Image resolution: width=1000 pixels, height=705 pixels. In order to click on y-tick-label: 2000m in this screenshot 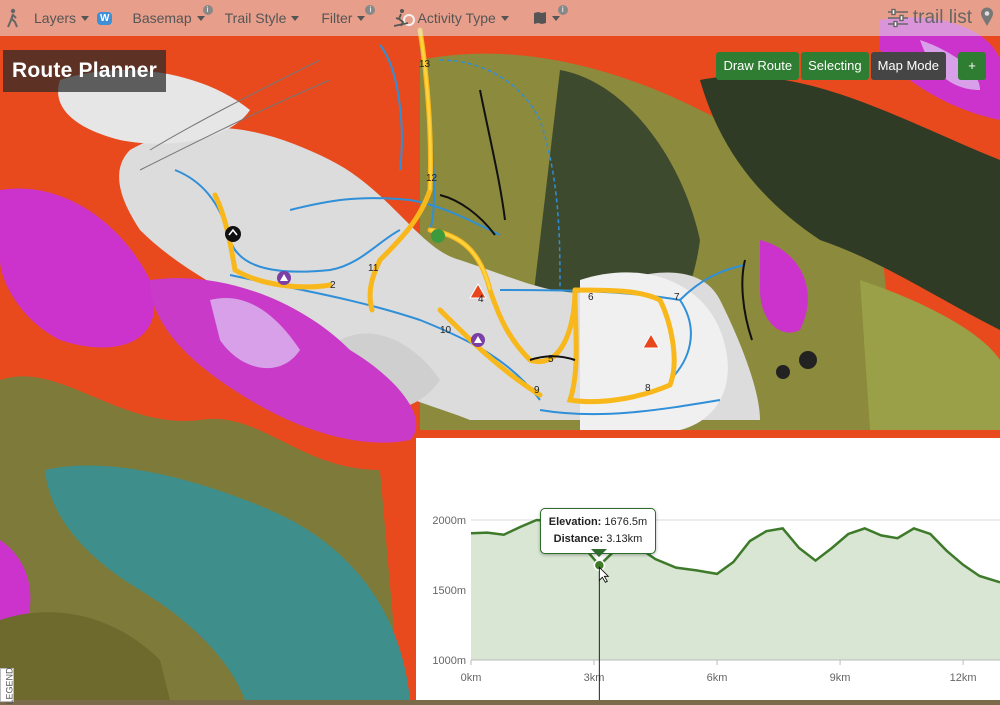, I will do `click(449, 521)`.